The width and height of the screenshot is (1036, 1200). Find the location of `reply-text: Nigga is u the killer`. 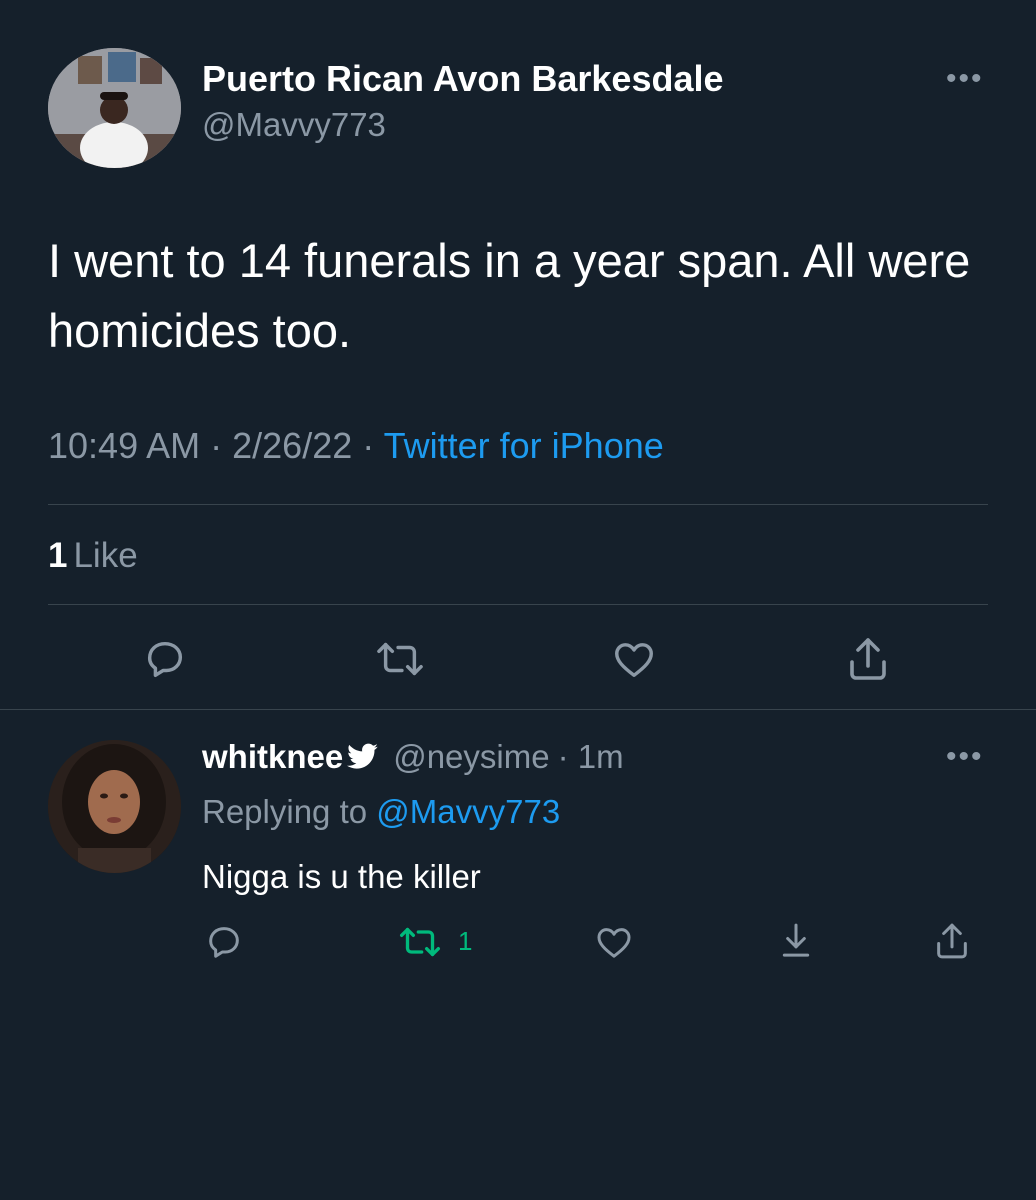

reply-text: Nigga is u the killer is located at coordinates (341, 876).